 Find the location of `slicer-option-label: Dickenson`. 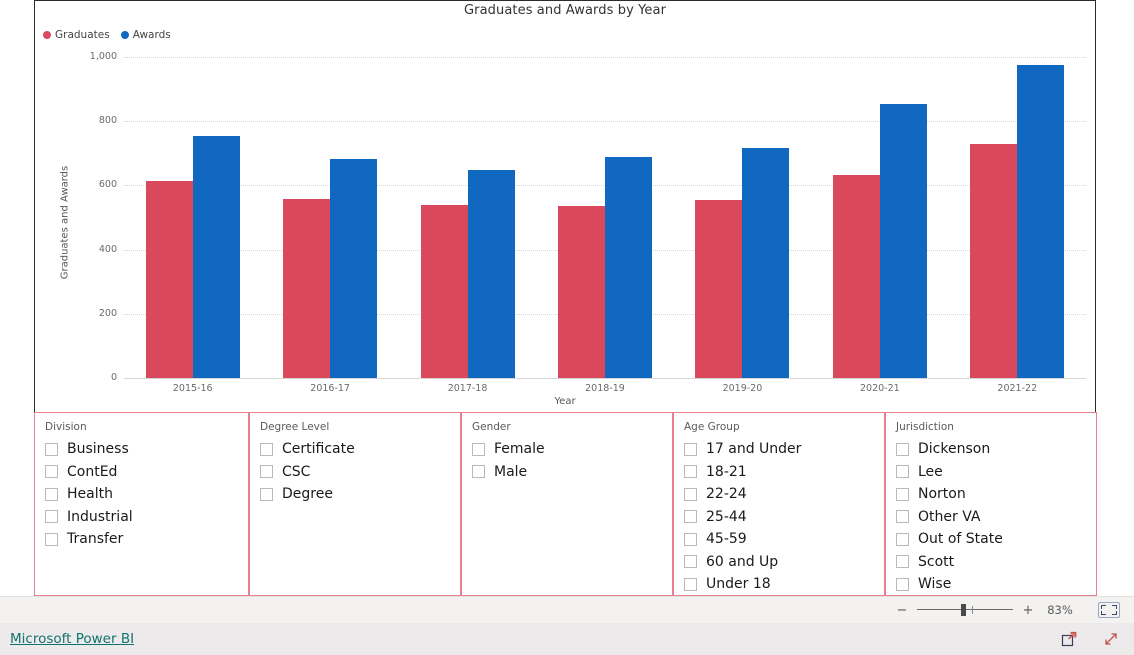

slicer-option-label: Dickenson is located at coordinates (954, 449).